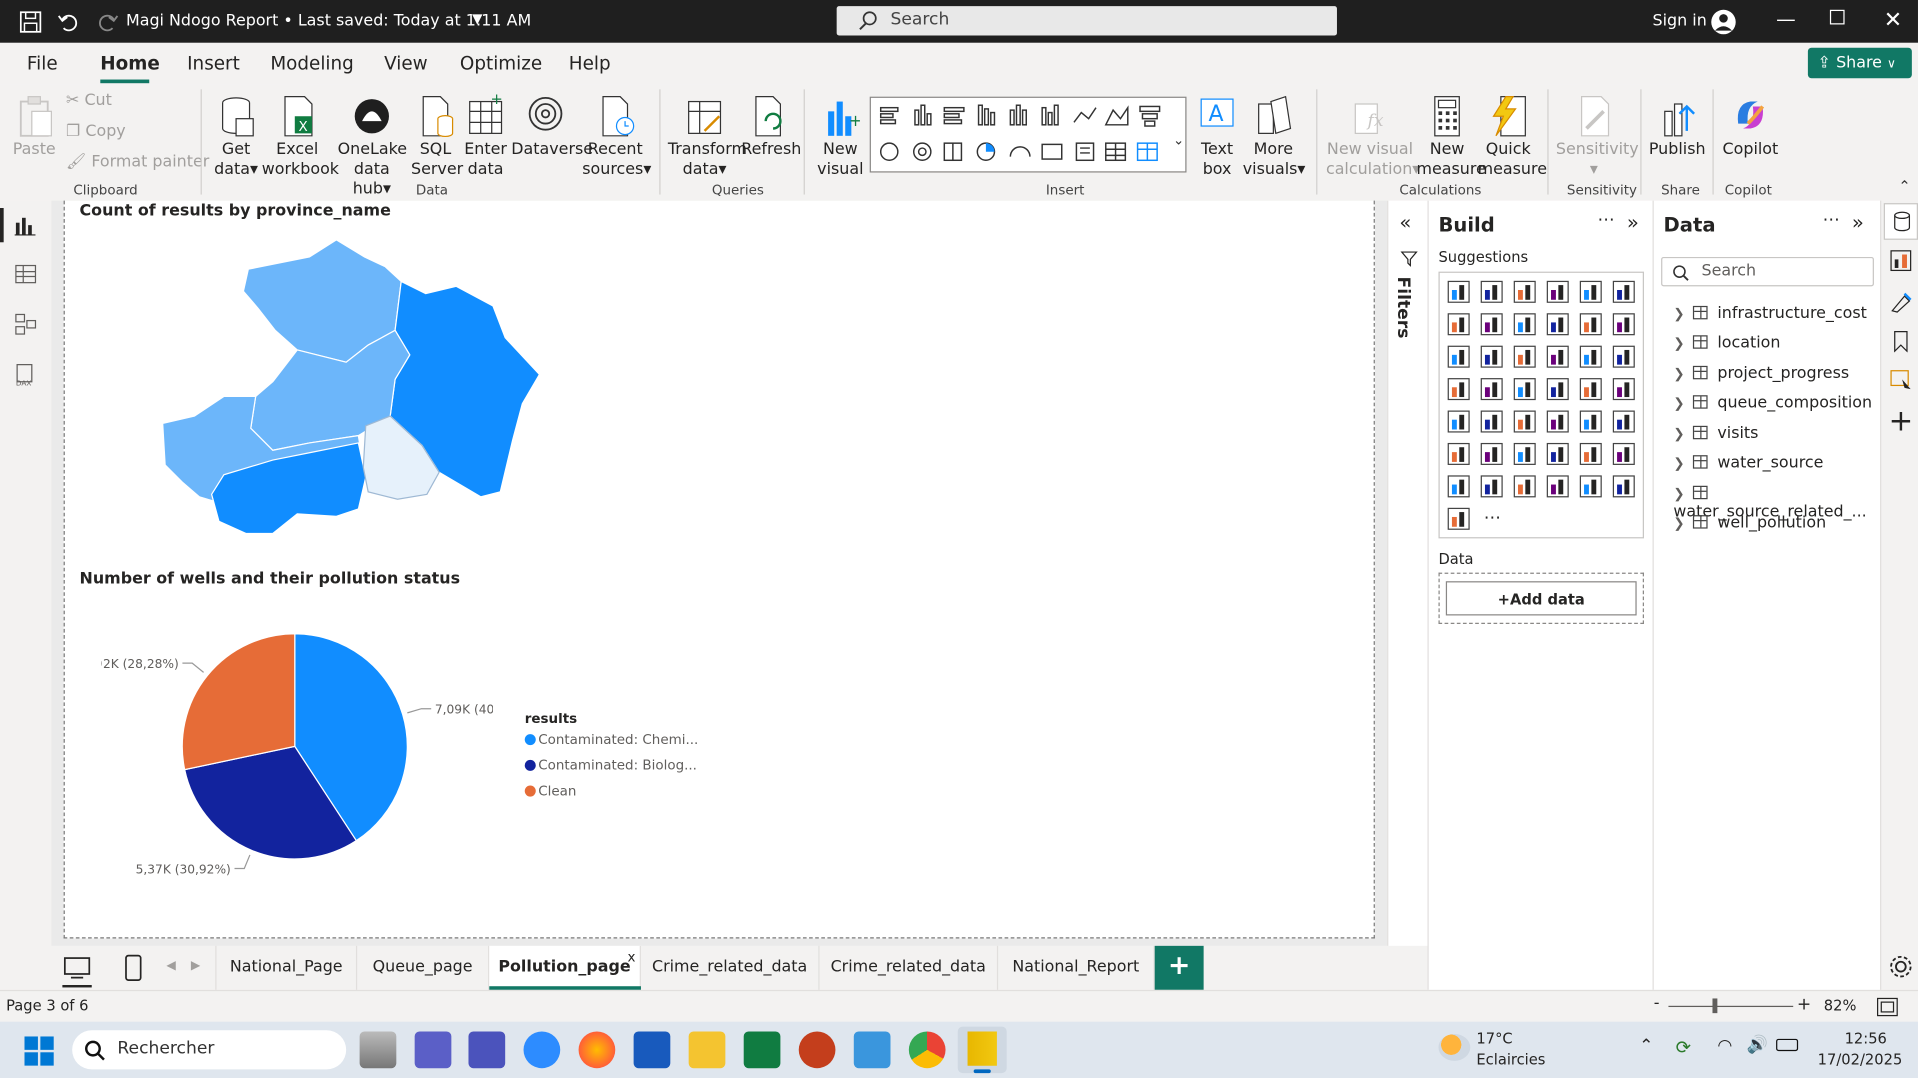  Describe the element at coordinates (213, 64) in the screenshot. I see `menu-insert: Insert` at that location.